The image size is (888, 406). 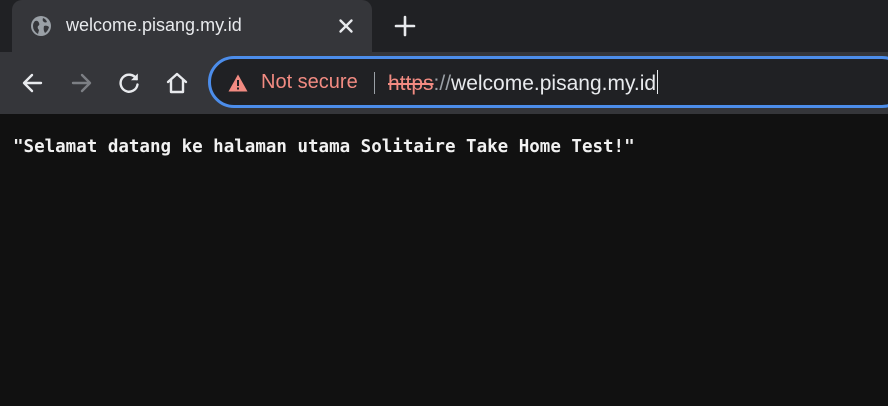 I want to click on plus-icon, so click(x=405, y=26).